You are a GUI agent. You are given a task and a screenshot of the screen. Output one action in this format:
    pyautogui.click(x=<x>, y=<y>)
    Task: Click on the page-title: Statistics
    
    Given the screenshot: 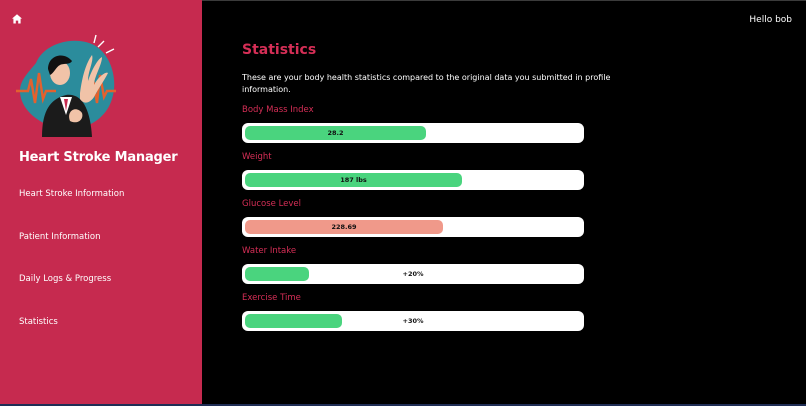 What is the action you would take?
    pyautogui.click(x=279, y=50)
    